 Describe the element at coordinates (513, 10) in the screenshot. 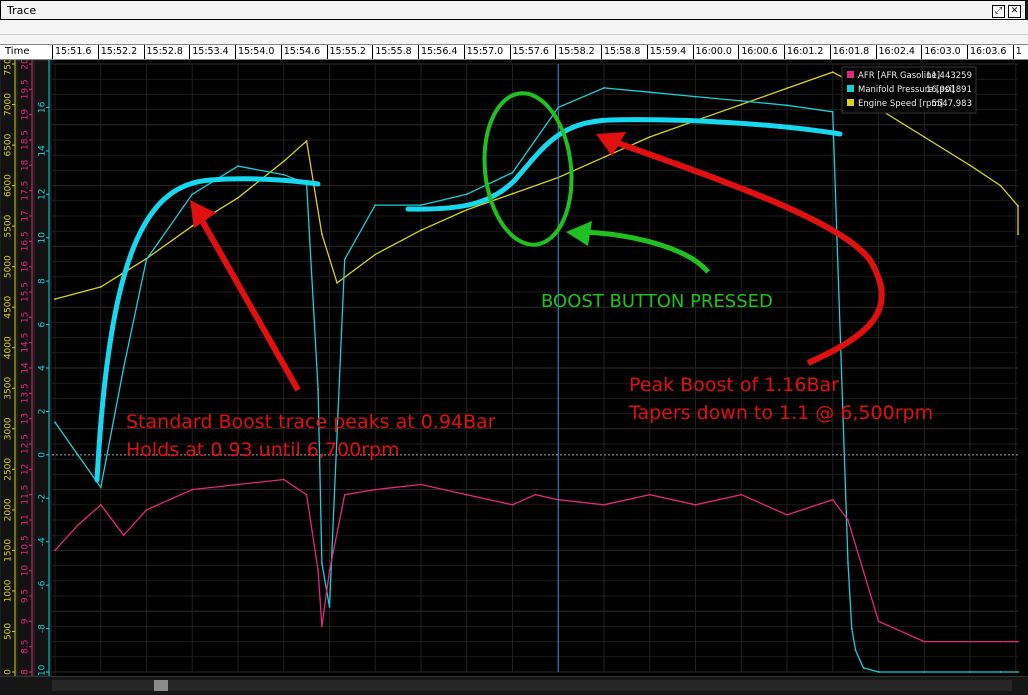

I see `title-bar: Trace ⤢ ✕` at that location.